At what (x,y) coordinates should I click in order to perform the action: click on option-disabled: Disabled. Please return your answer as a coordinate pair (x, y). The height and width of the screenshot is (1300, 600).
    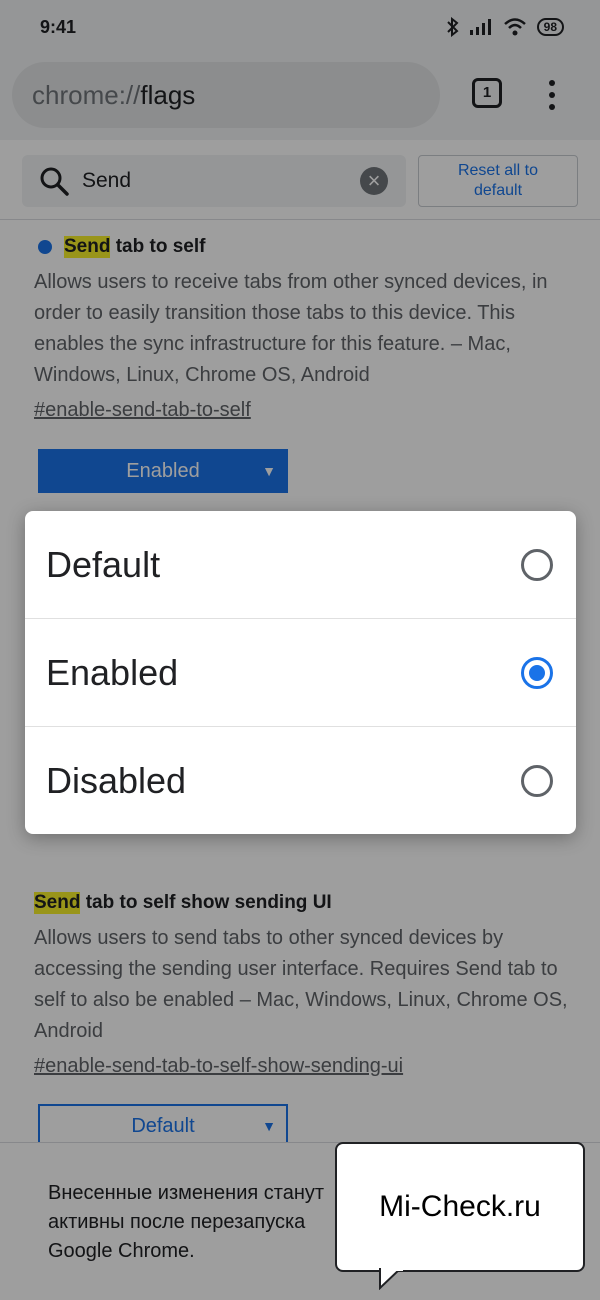
    Looking at the image, I should click on (300, 780).